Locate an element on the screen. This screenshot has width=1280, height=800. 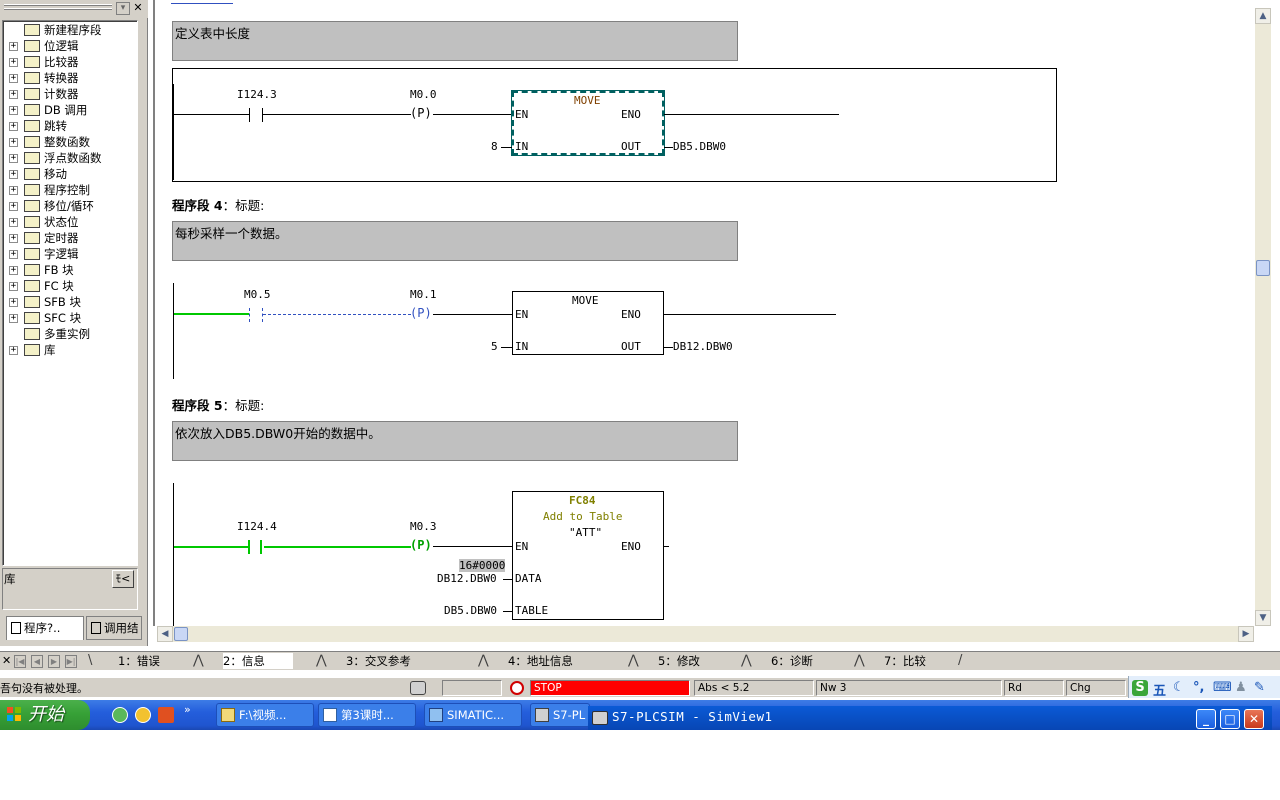
ime-mode-label: 五 is located at coordinates (1159, 689).